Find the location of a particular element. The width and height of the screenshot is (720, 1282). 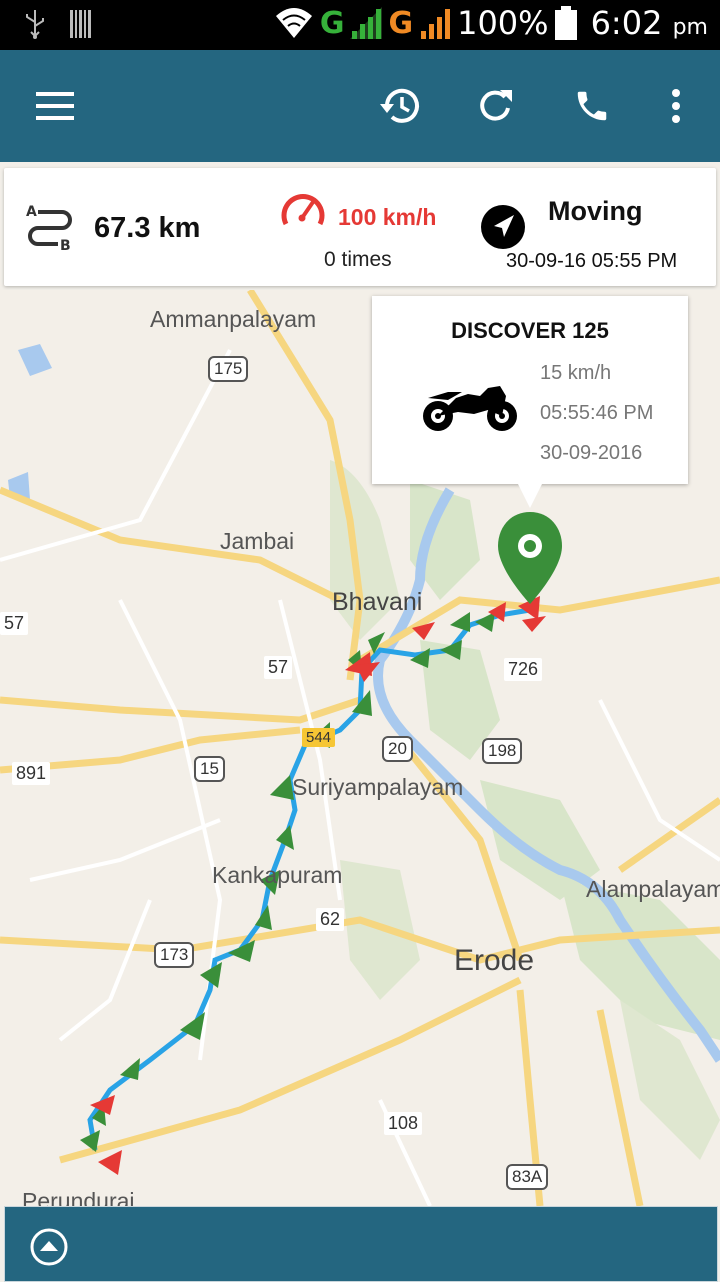

clock-ampm: pm is located at coordinates (690, 27).